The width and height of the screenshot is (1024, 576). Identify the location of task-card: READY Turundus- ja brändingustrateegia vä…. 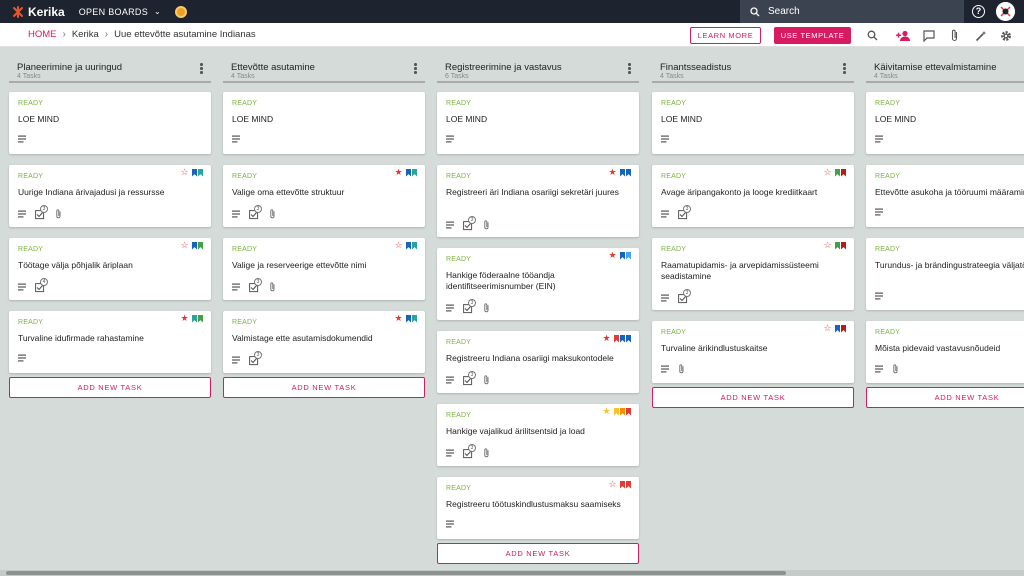
(945, 274).